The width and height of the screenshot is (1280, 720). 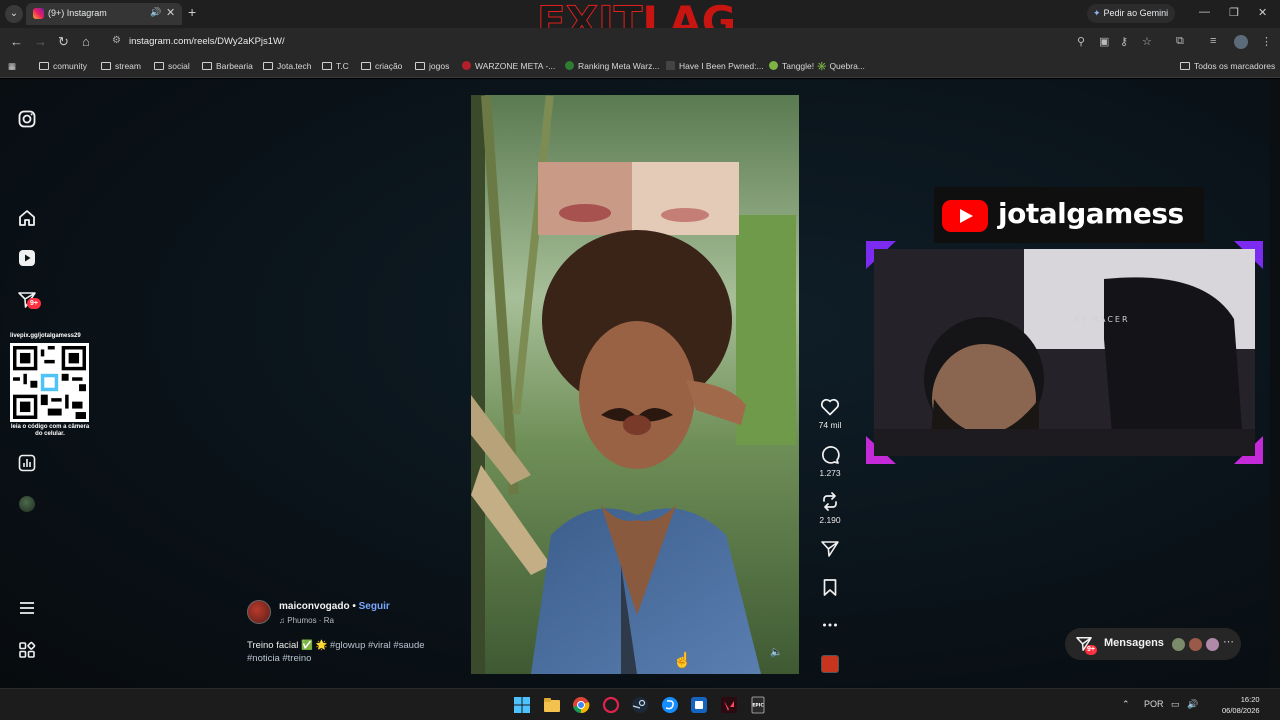 What do you see at coordinates (611, 705) in the screenshot?
I see `opera-gx-icon` at bounding box center [611, 705].